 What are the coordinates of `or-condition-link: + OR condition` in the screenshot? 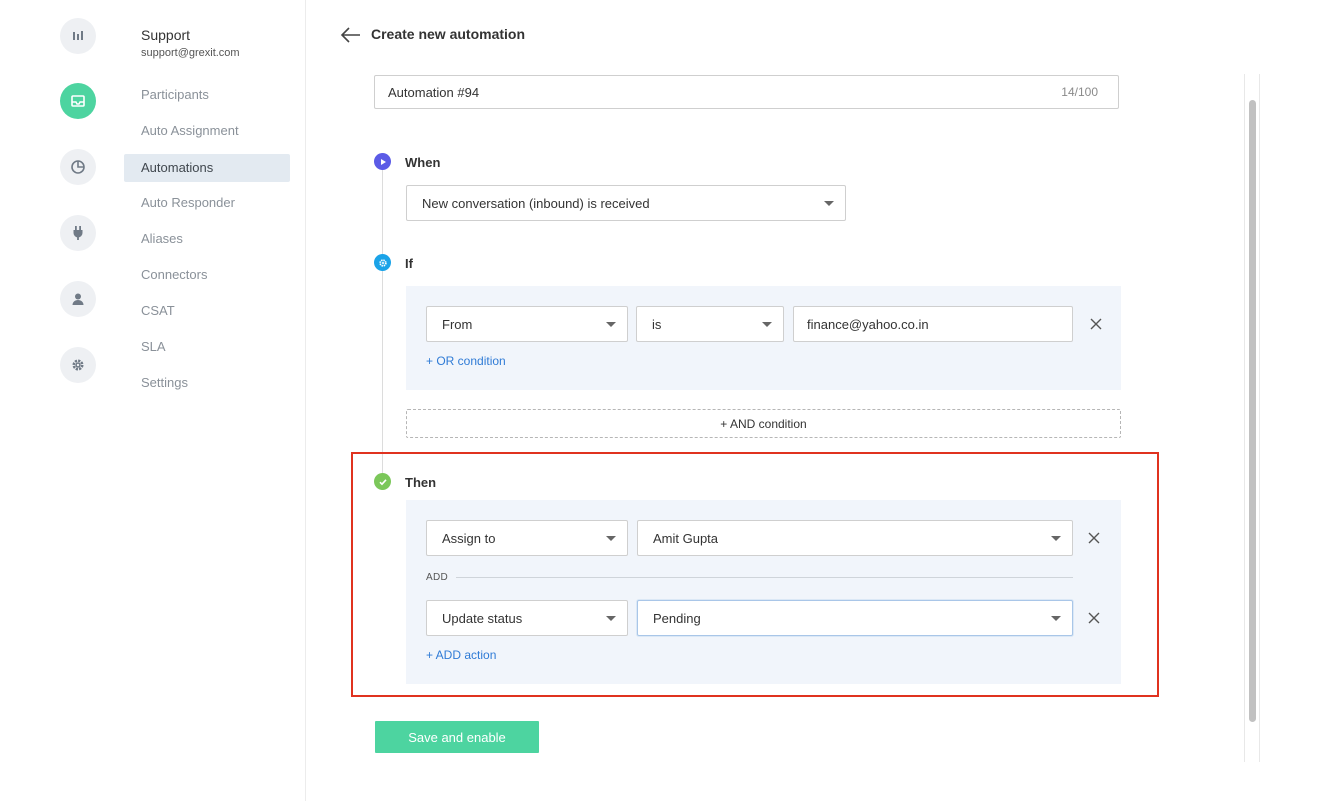 It's located at (466, 361).